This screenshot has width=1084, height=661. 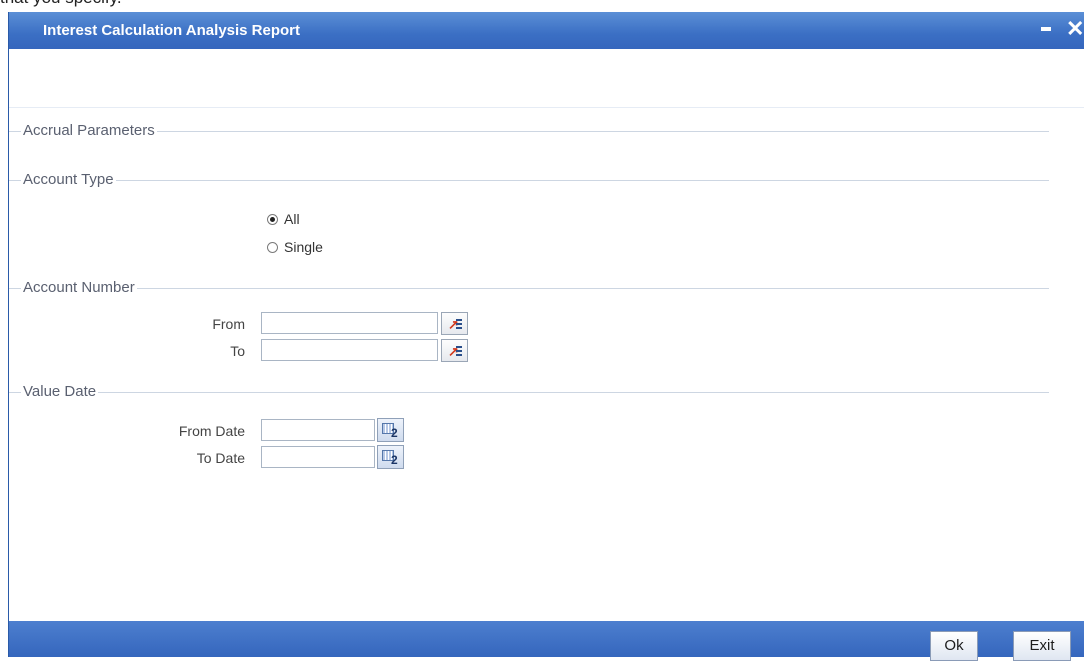 I want to click on section-account-type: Account Type, so click(x=68, y=179).